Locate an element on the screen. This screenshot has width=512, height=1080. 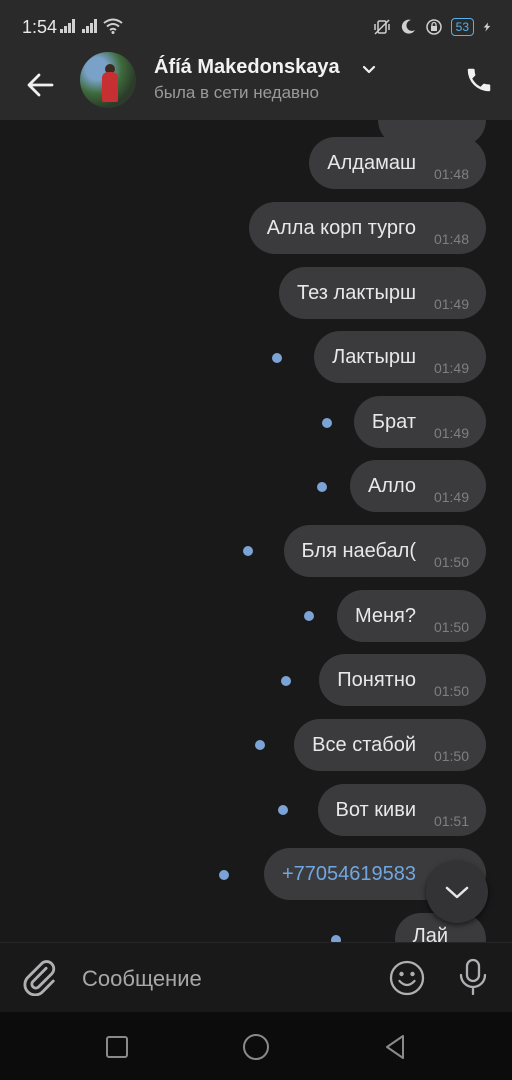
nav-circle-icon is located at coordinates (256, 1047).